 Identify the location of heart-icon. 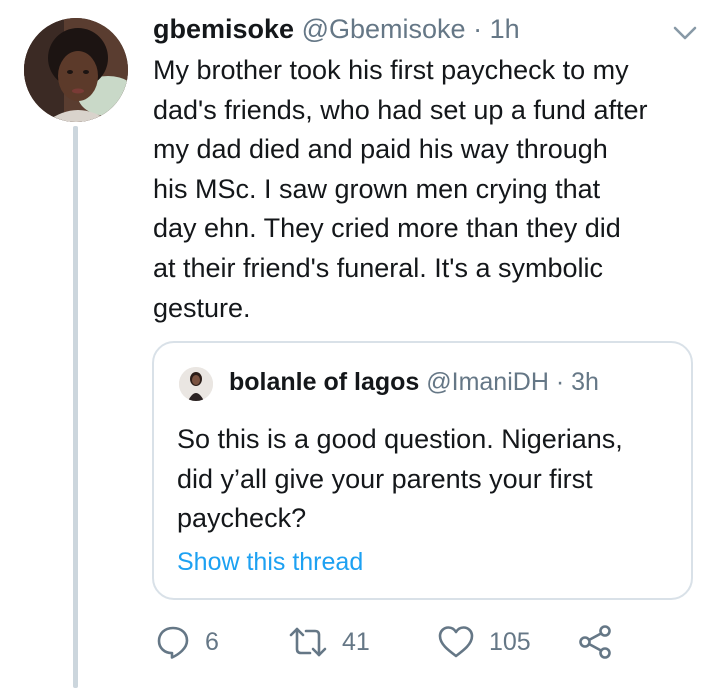
(456, 642).